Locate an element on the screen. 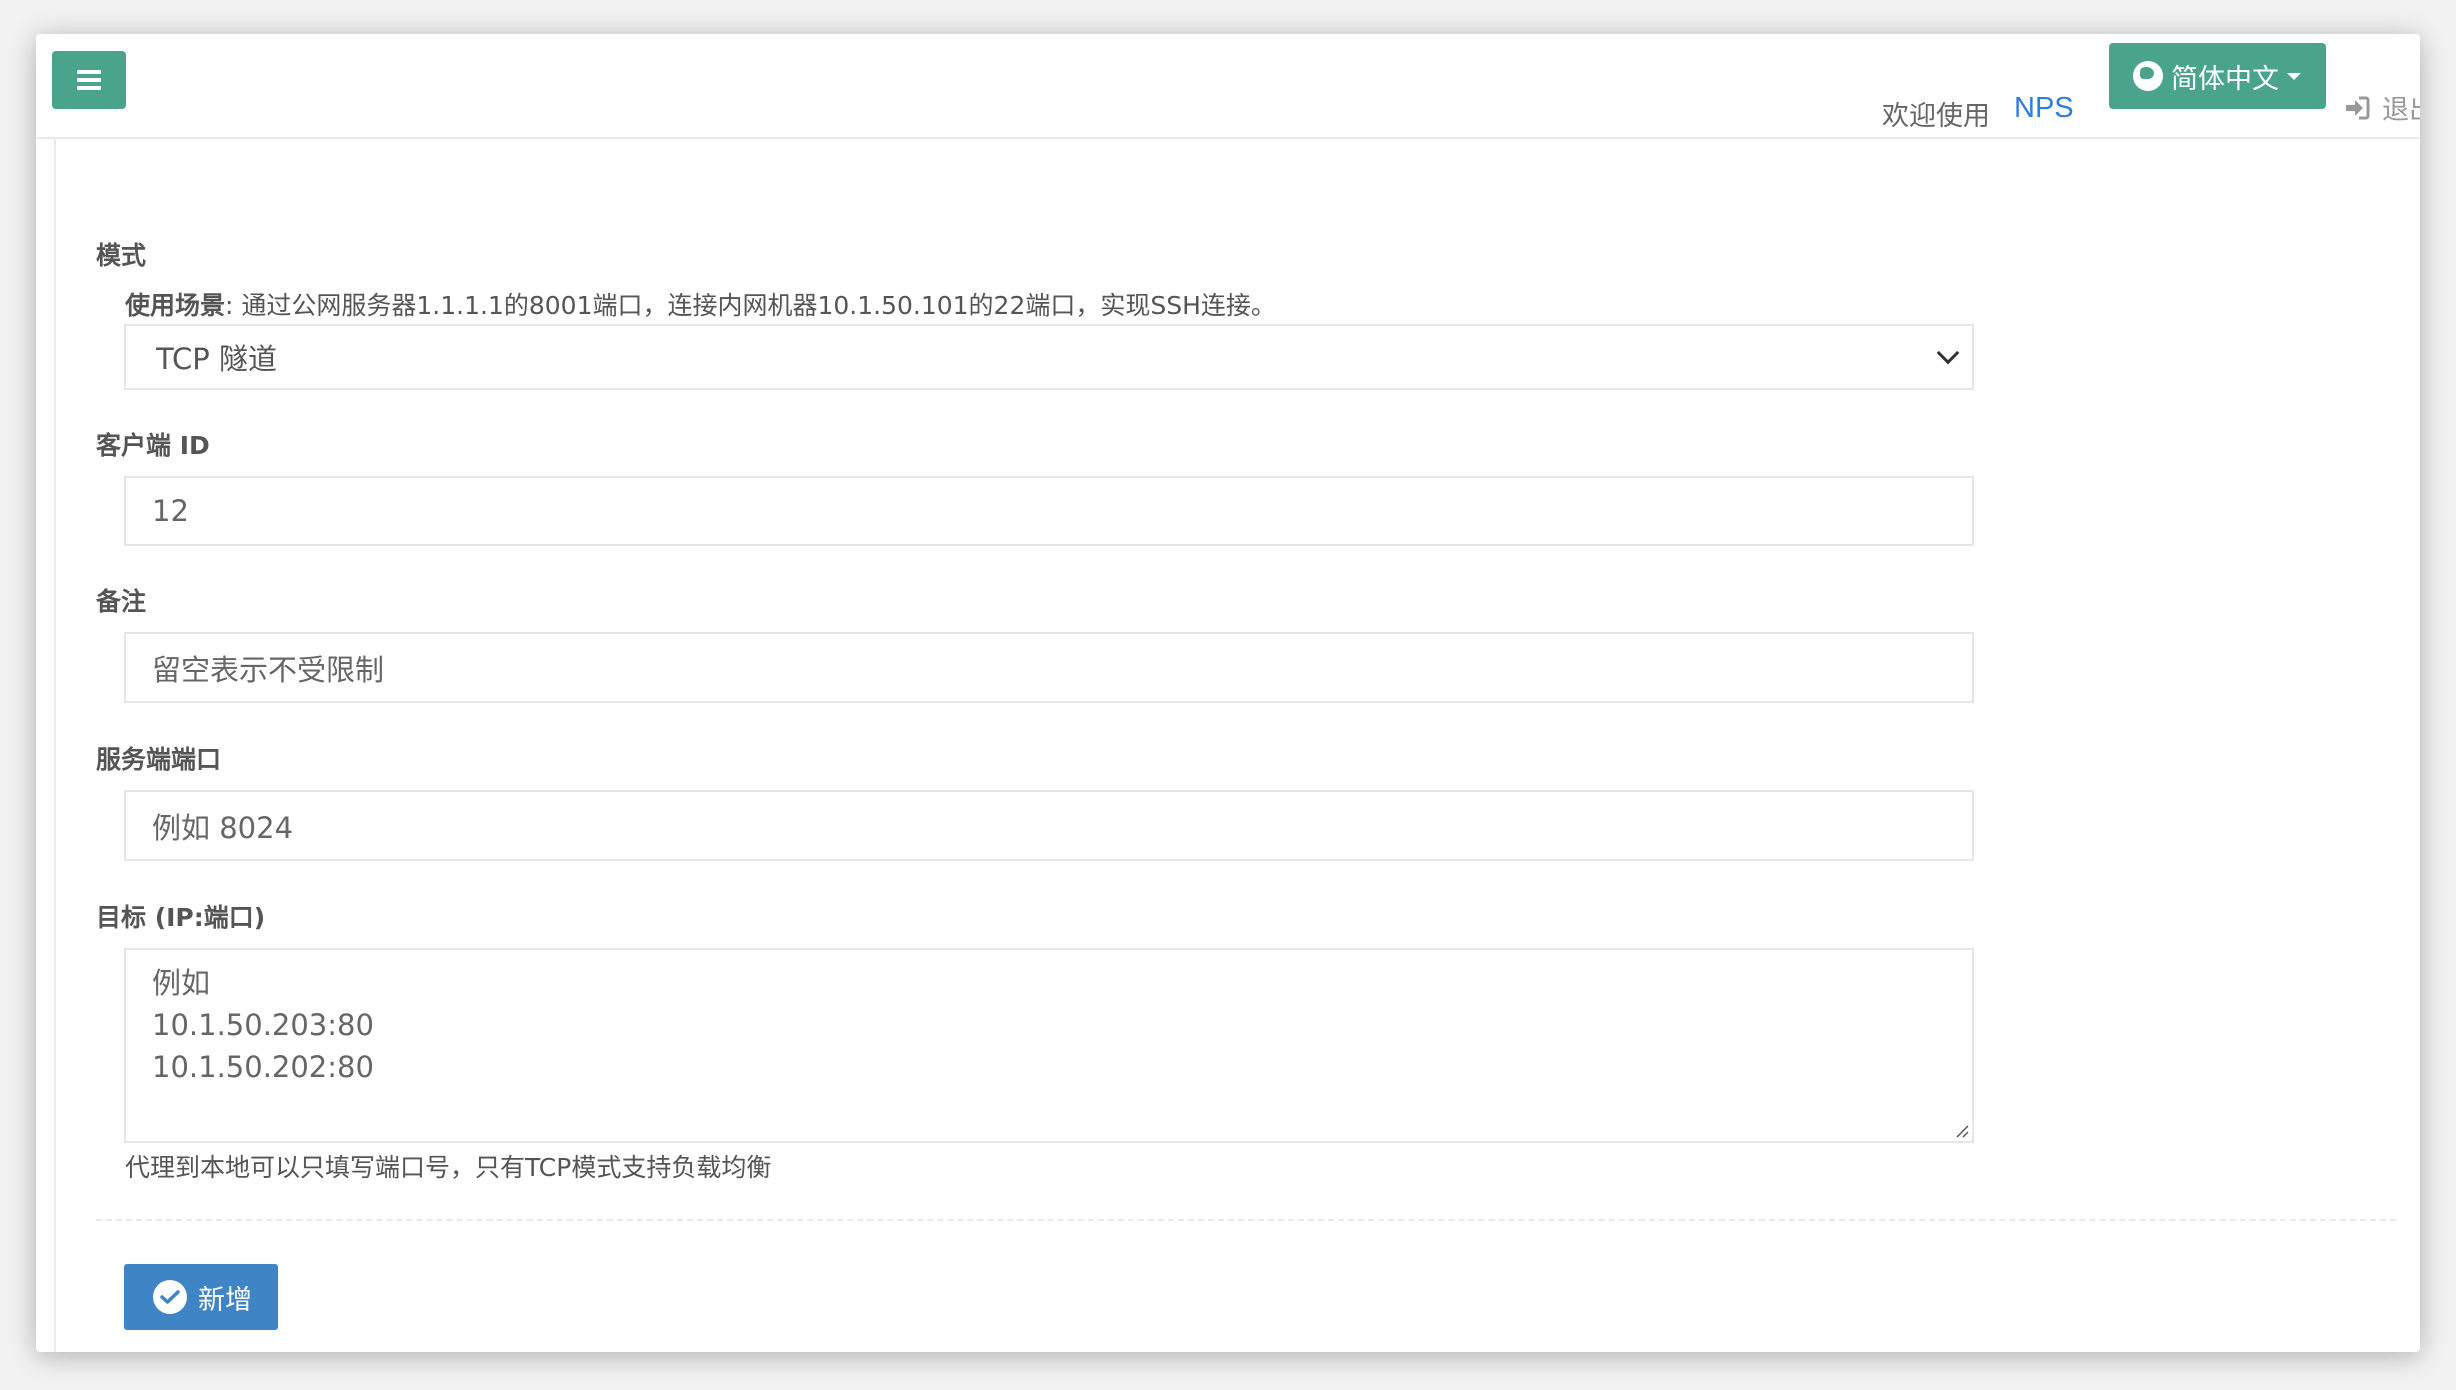 Image resolution: width=2456 pixels, height=1390 pixels. menu-toggle-button is located at coordinates (89, 80).